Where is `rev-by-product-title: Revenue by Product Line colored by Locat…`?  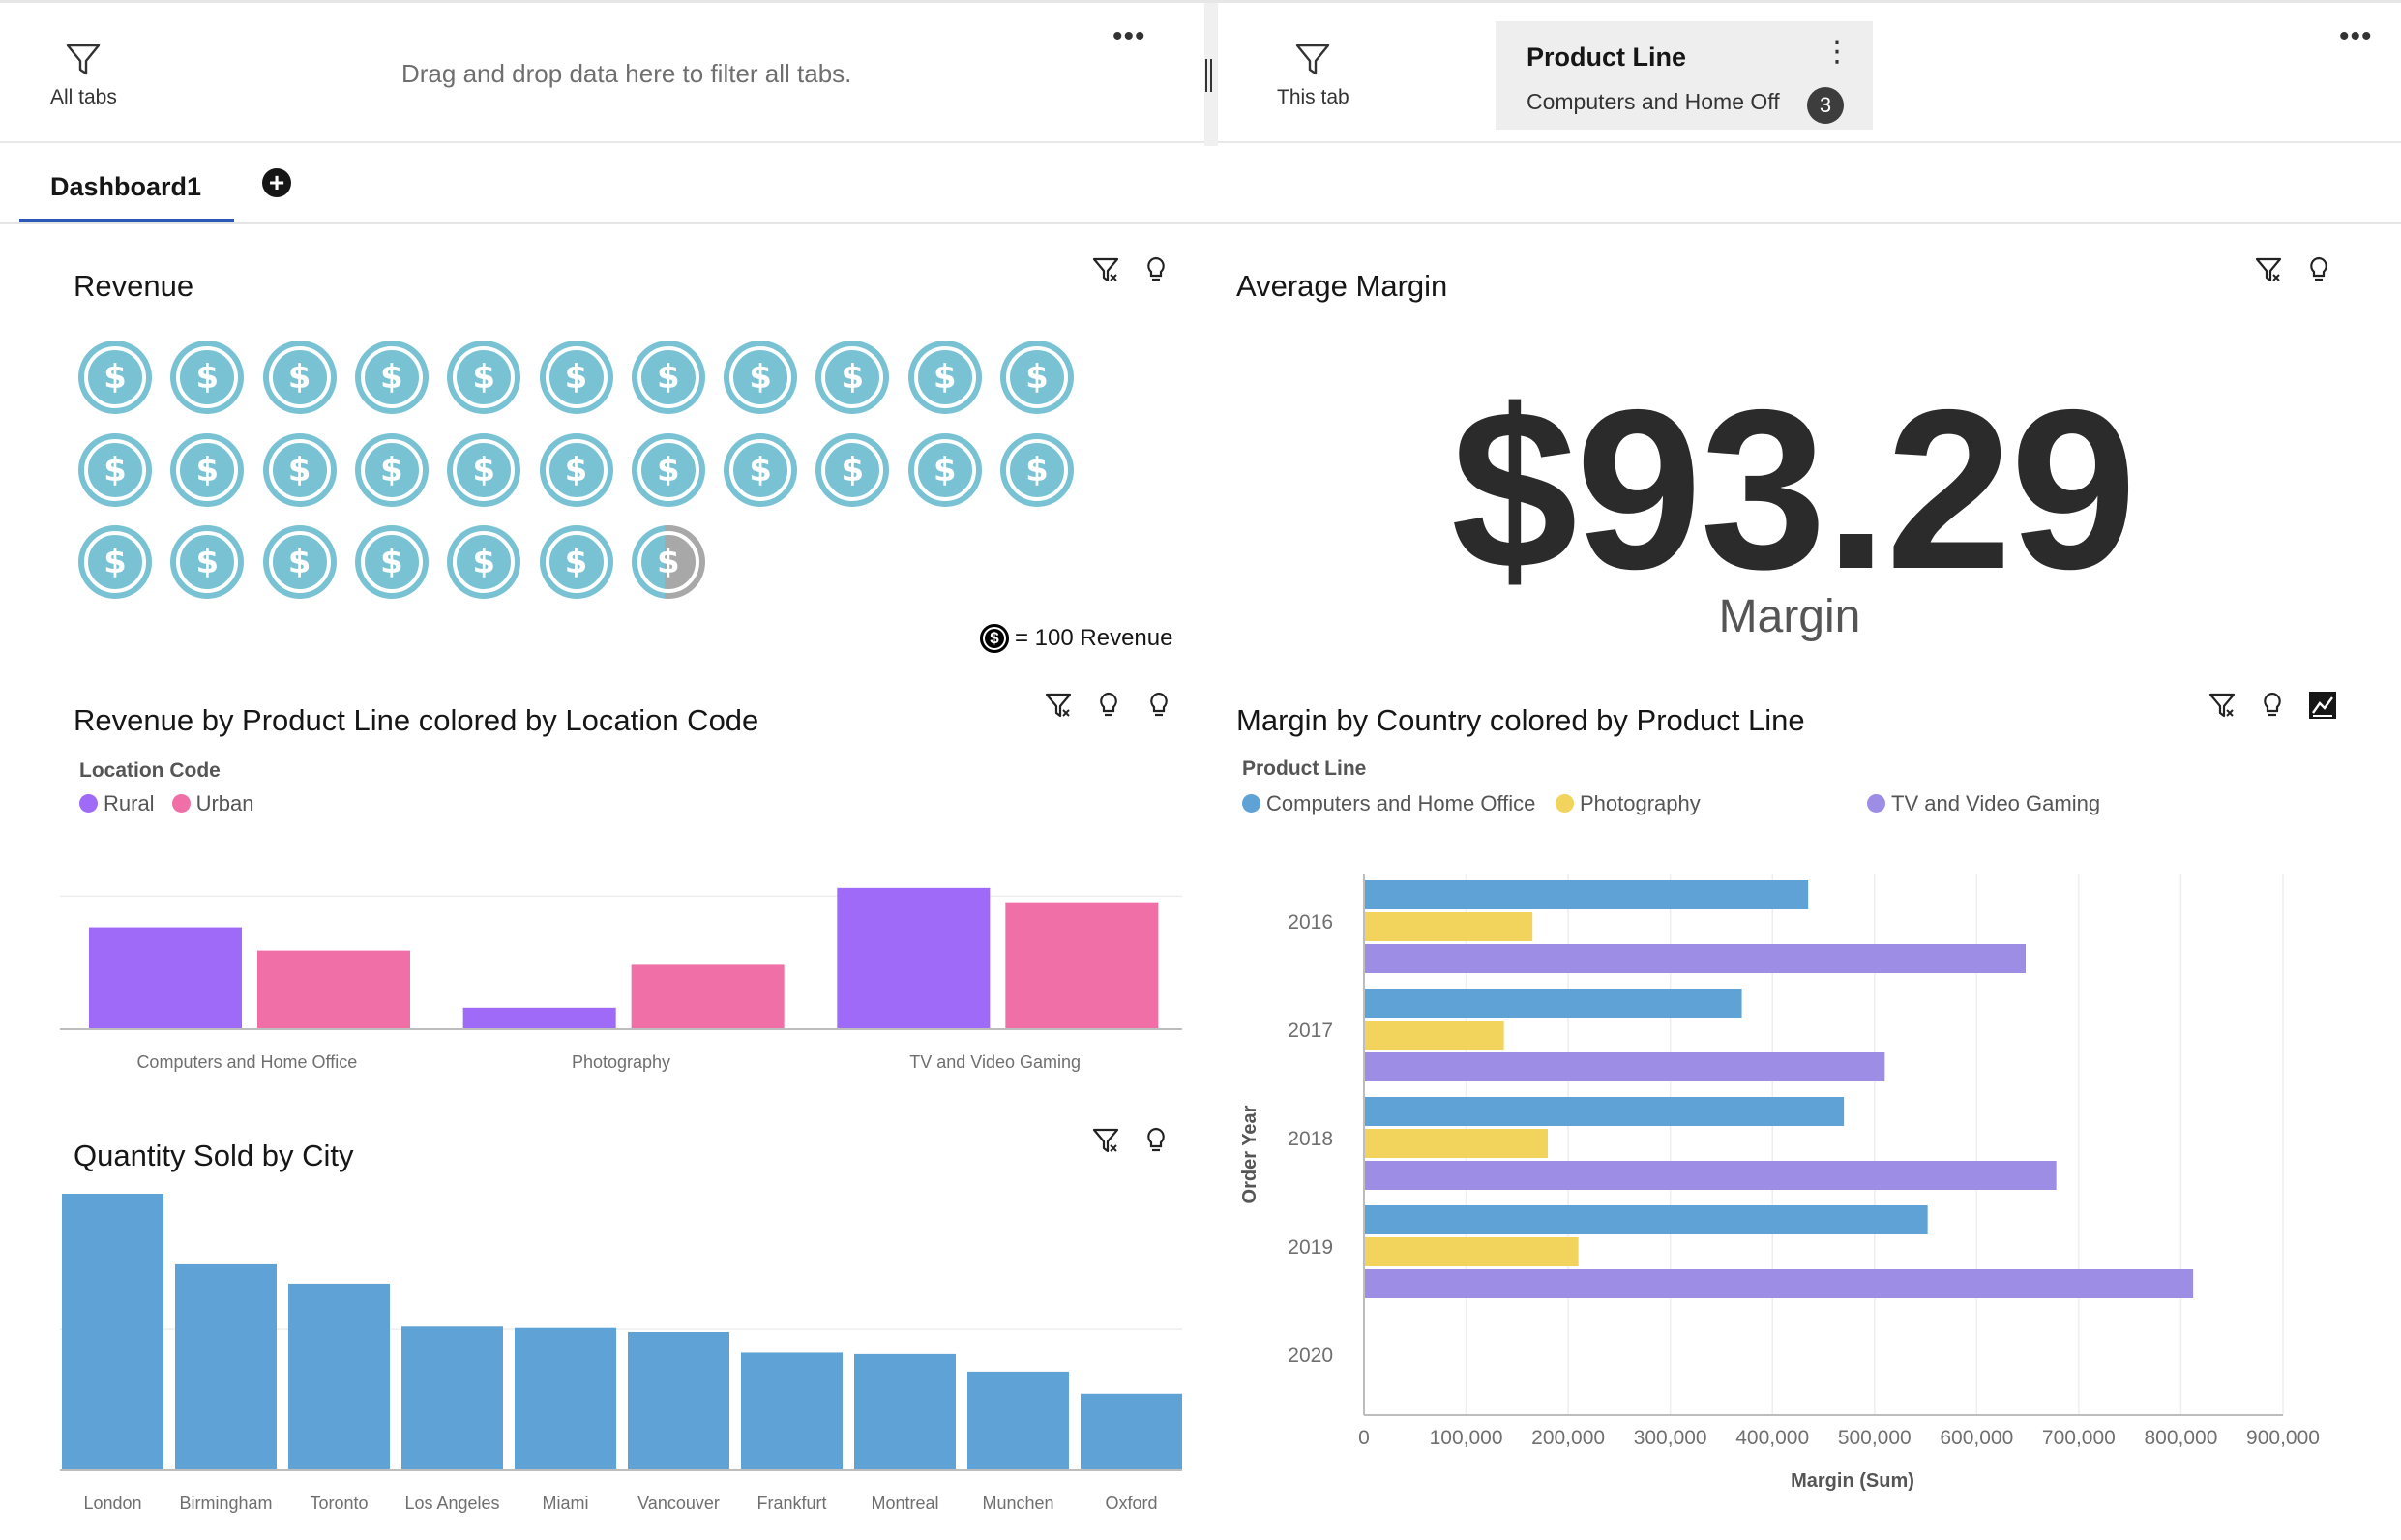 rev-by-product-title: Revenue by Product Line colored by Locat… is located at coordinates (416, 720).